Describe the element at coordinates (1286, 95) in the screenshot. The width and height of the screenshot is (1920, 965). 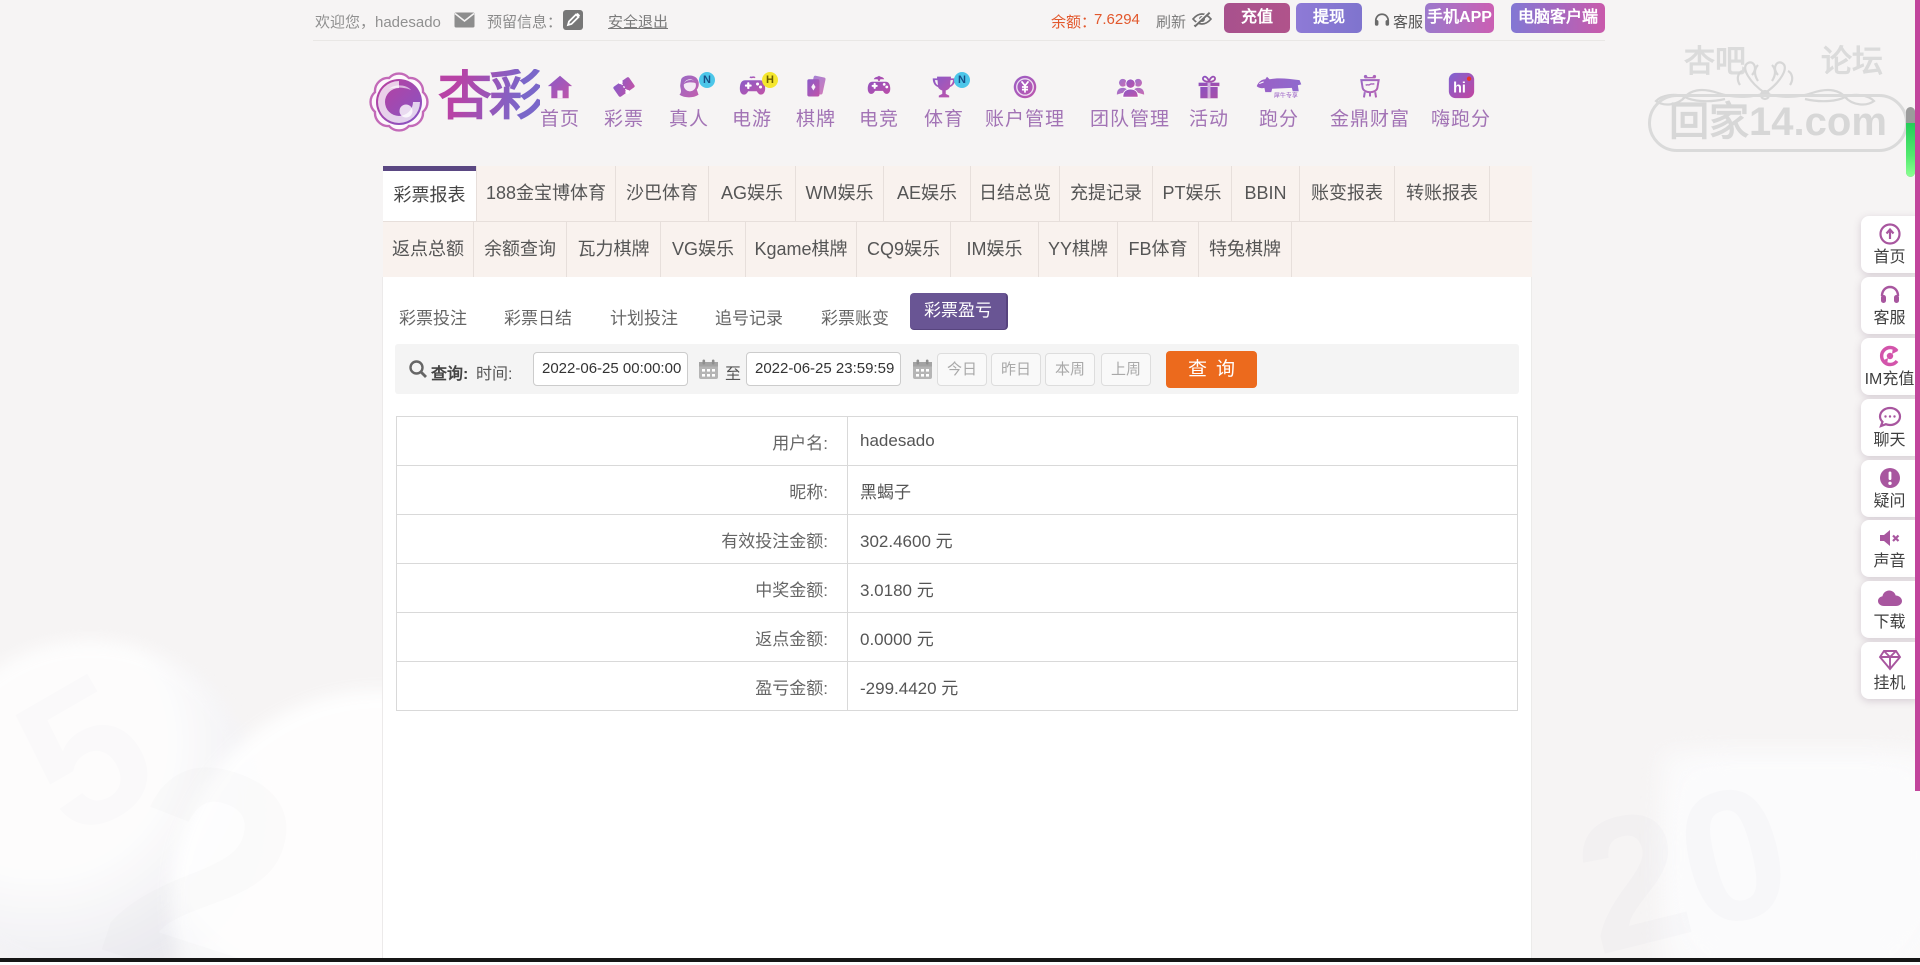
I see `svg-text: 犀牛专享` at that location.